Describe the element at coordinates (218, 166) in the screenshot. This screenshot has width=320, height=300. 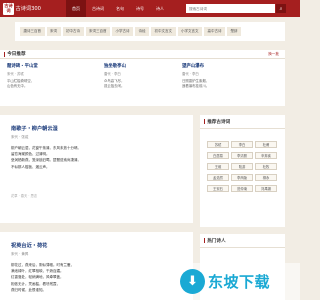
I see `poet-tag: 王维` at that location.